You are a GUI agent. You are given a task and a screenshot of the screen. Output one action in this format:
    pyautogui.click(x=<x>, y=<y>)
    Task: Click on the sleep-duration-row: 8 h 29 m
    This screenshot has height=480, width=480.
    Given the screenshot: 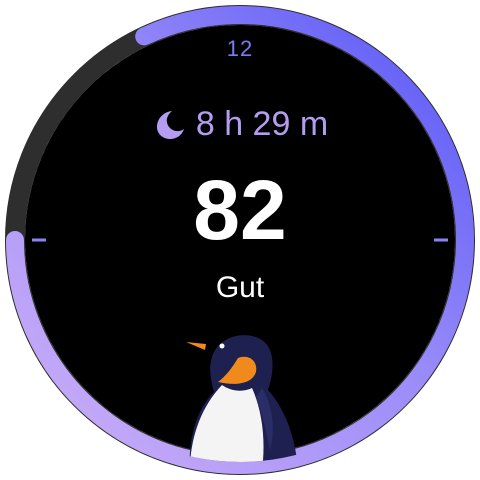 What is the action you would take?
    pyautogui.click(x=240, y=124)
    